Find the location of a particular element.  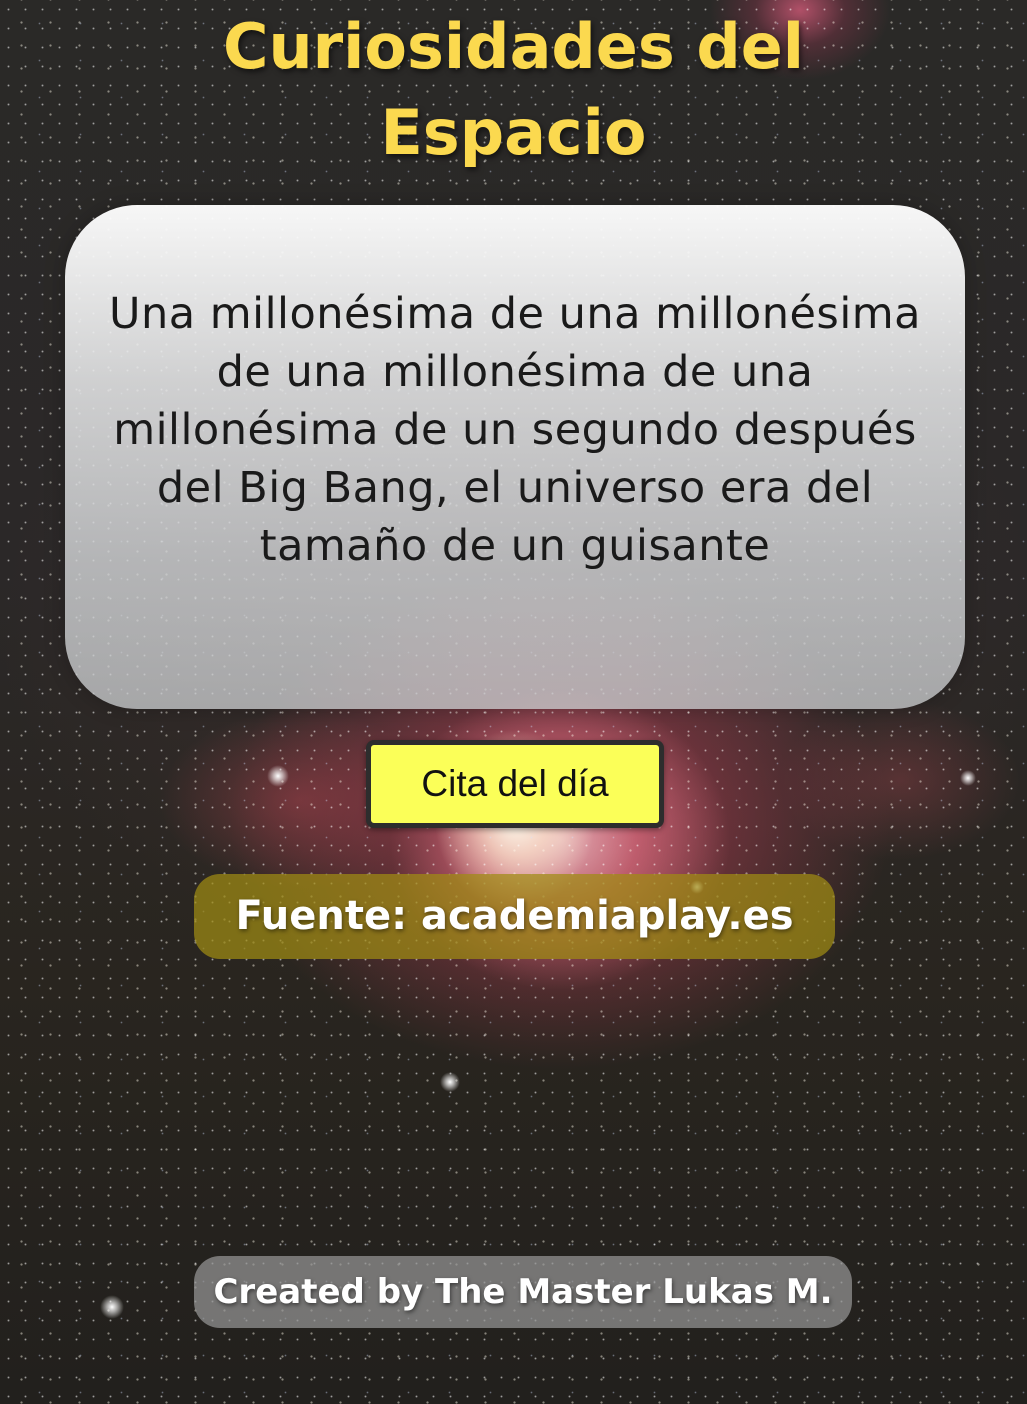

source-badge: Fuente: academiaplay.es is located at coordinates (514, 916).